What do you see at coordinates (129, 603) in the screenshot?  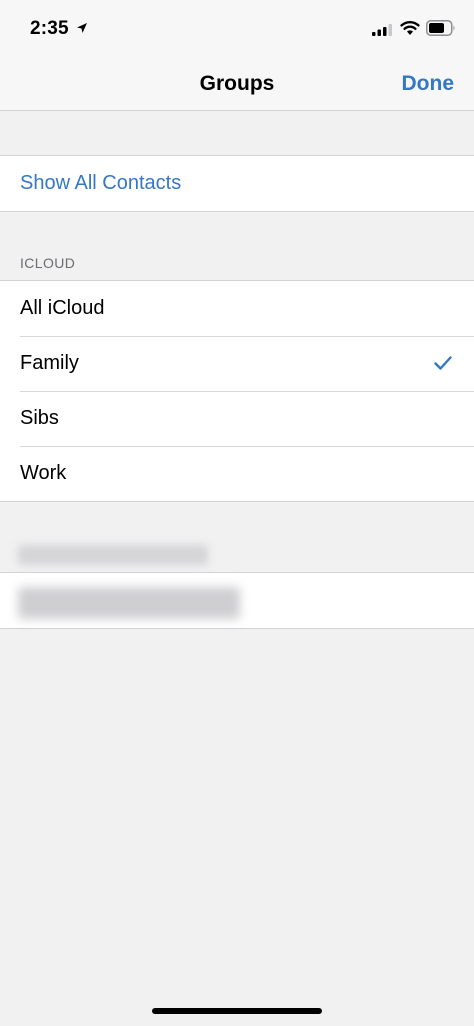 I see `redacted-group-label` at bounding box center [129, 603].